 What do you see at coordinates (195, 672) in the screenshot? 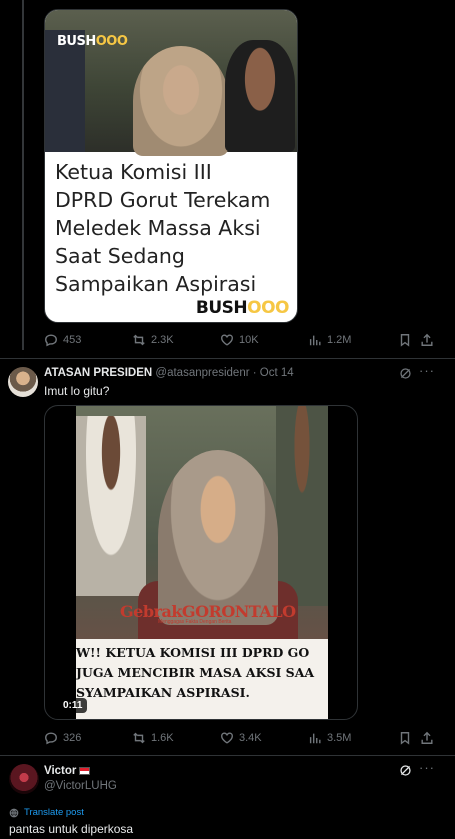
I see `caption-line: JUGA MENCIBIR MASA AKSI SAA` at bounding box center [195, 672].